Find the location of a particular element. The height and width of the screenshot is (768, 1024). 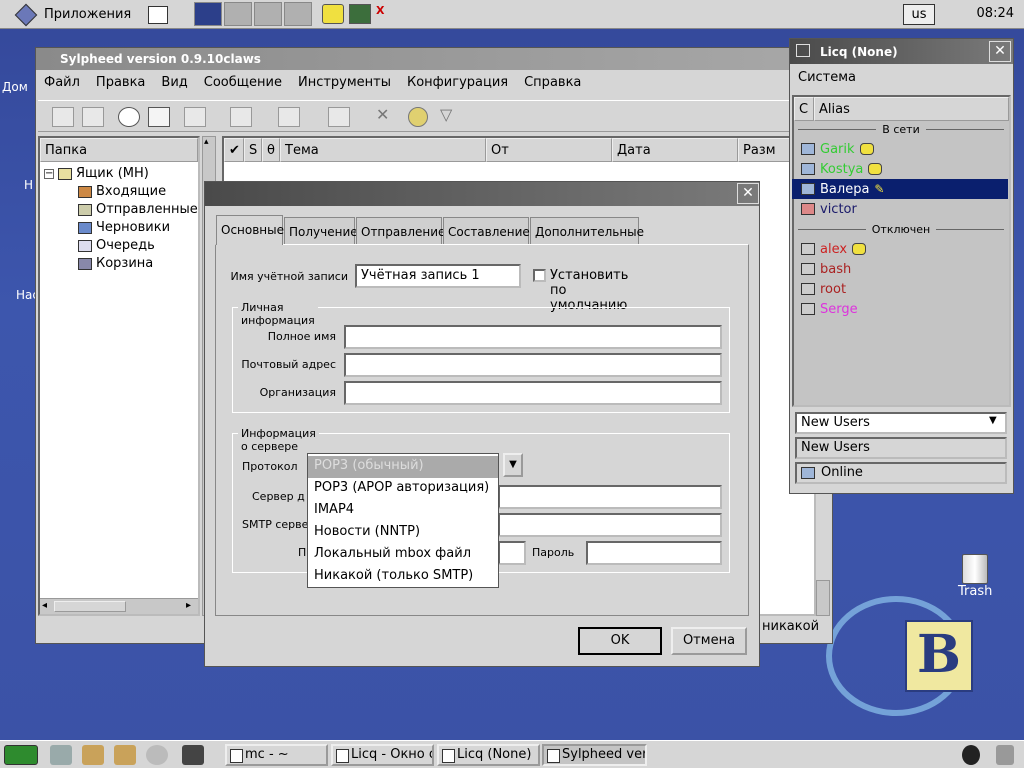

clock: 08:24 is located at coordinates (995, 13).